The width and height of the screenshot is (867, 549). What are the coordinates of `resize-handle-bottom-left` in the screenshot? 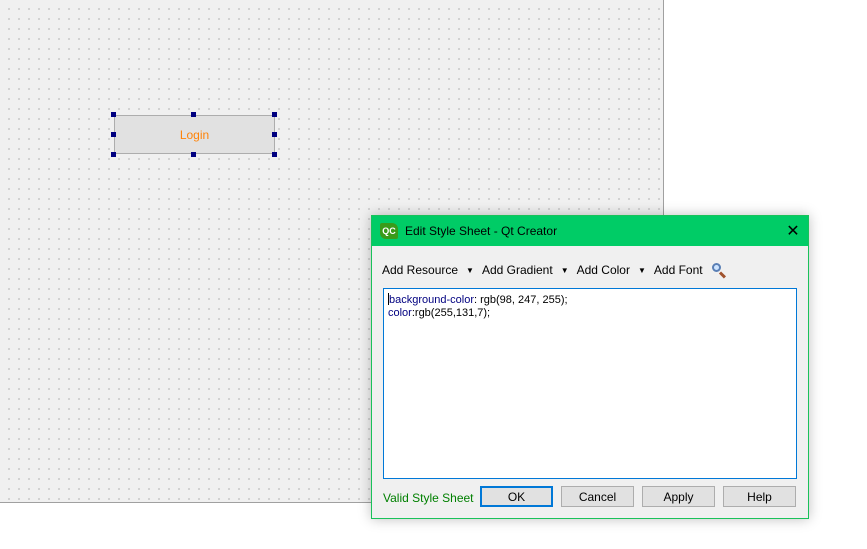 It's located at (113, 154).